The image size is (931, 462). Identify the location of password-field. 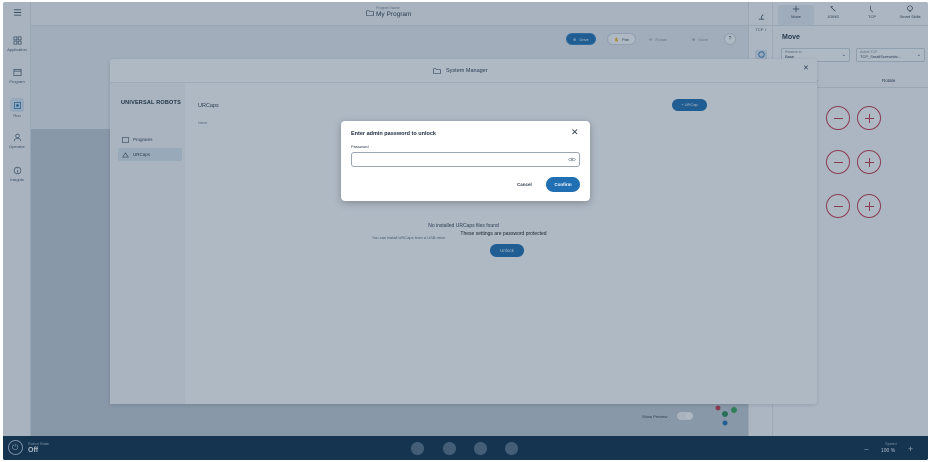
(465, 159).